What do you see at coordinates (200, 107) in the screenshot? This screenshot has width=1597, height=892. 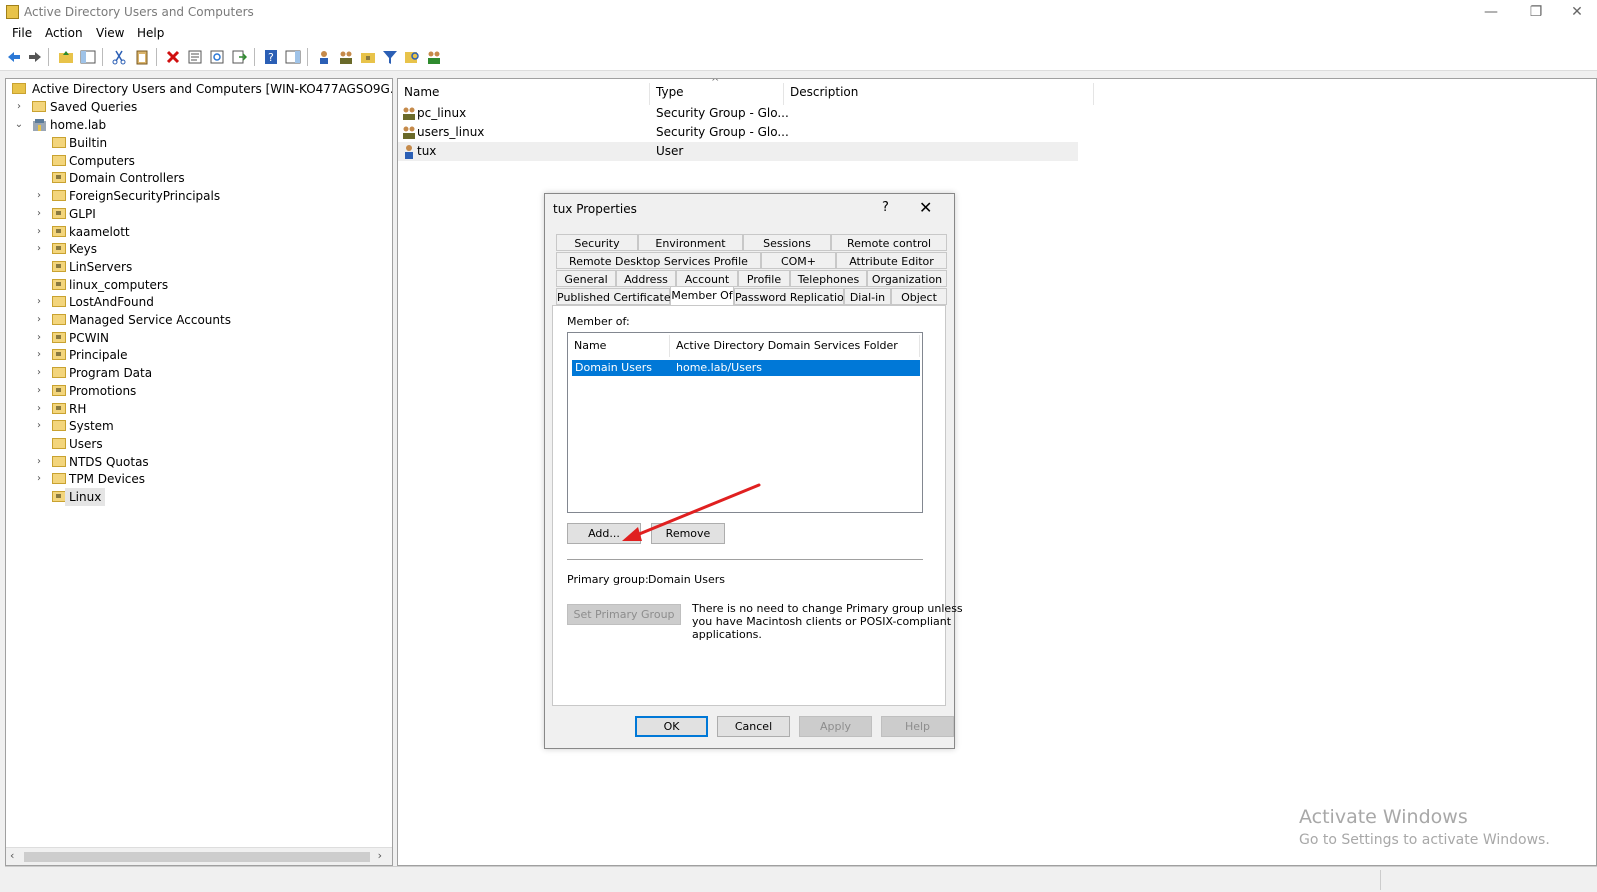 I see `tree-item-saved-queries: › Saved Queries` at bounding box center [200, 107].